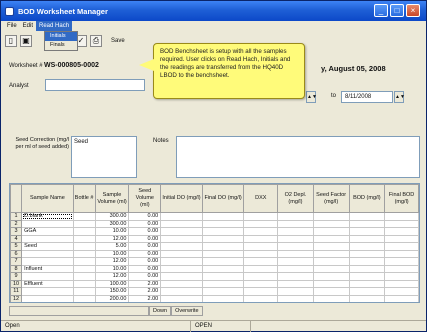  I want to click on table-row: 10 Effluent 100.00 2.00, so click(214, 283).